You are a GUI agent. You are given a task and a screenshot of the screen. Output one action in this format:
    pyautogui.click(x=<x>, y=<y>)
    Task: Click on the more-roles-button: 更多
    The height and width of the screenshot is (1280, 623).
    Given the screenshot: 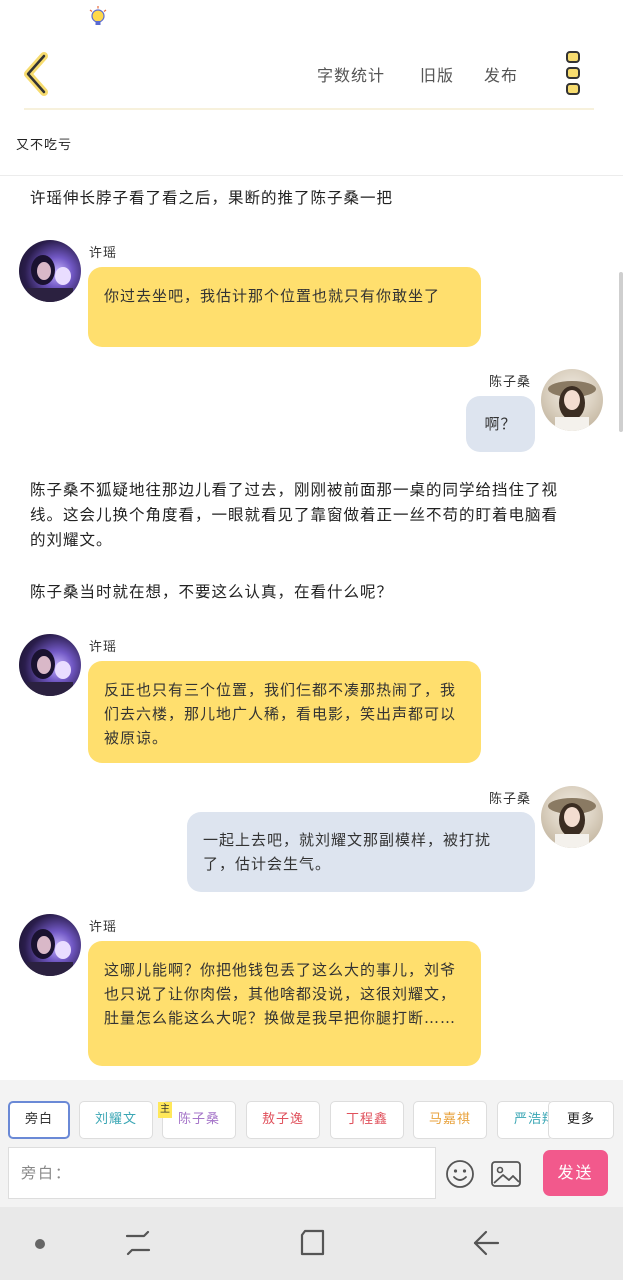 What is the action you would take?
    pyautogui.click(x=581, y=1120)
    